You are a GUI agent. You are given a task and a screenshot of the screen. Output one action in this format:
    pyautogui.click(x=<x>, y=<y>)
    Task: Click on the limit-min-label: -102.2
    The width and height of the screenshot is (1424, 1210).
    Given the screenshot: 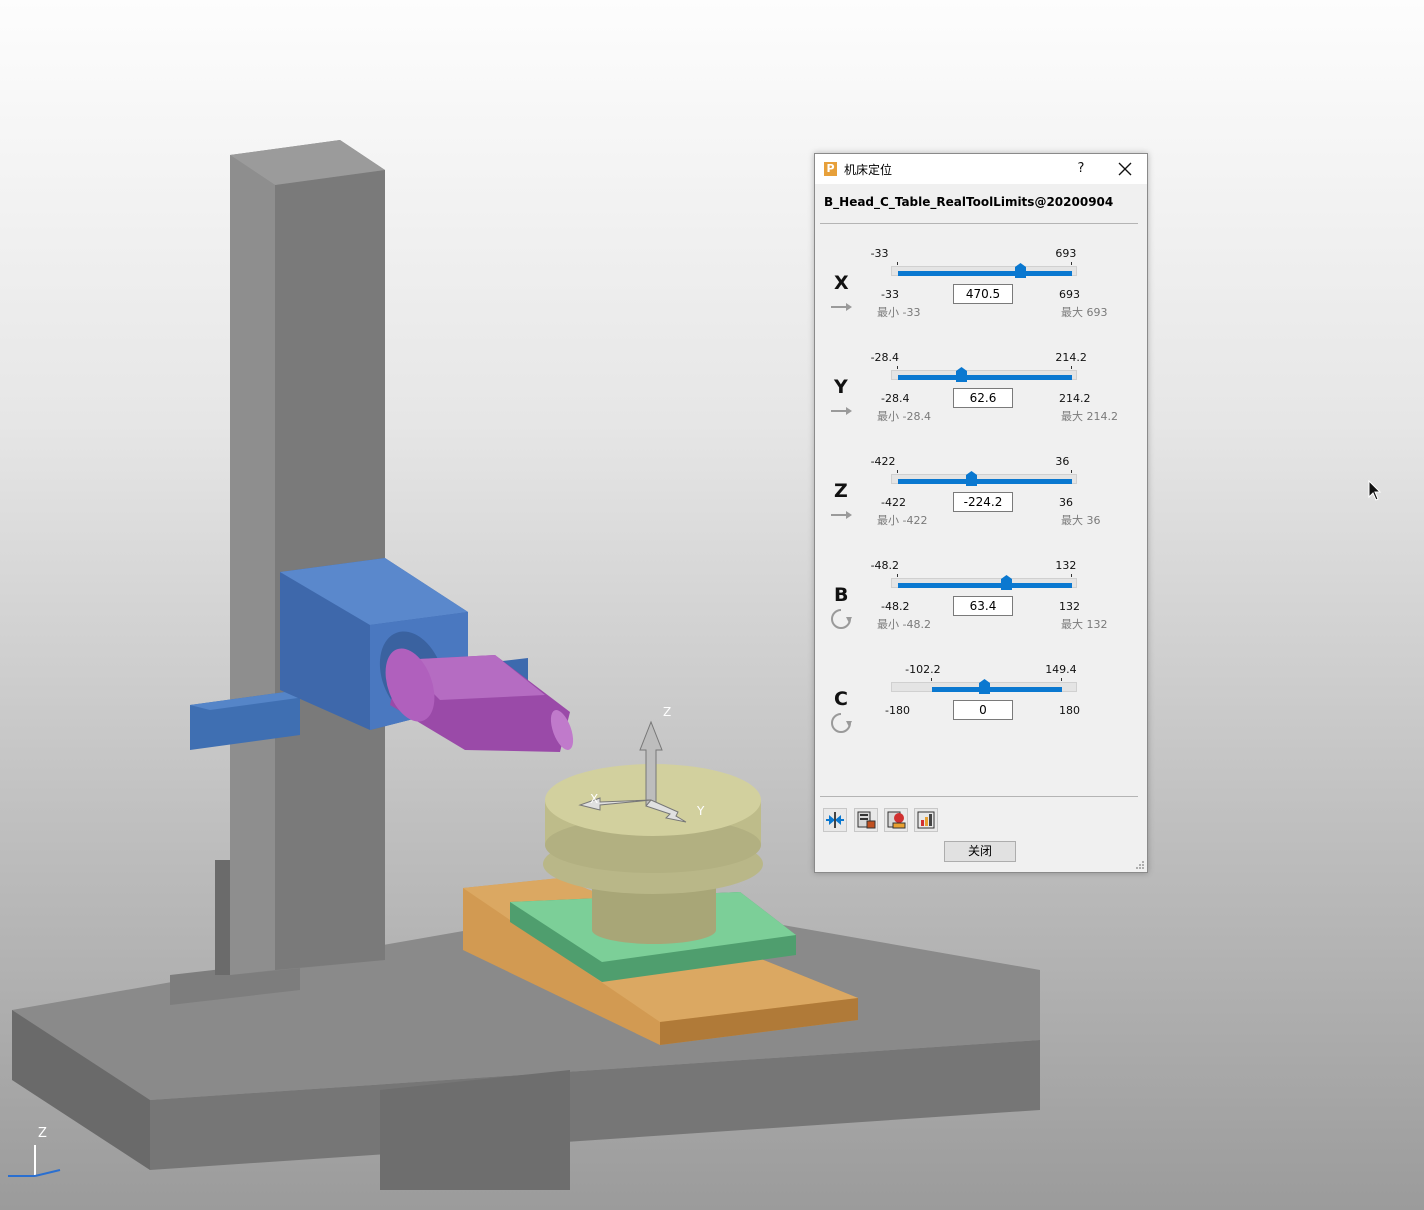 What is the action you would take?
    pyautogui.click(x=923, y=669)
    